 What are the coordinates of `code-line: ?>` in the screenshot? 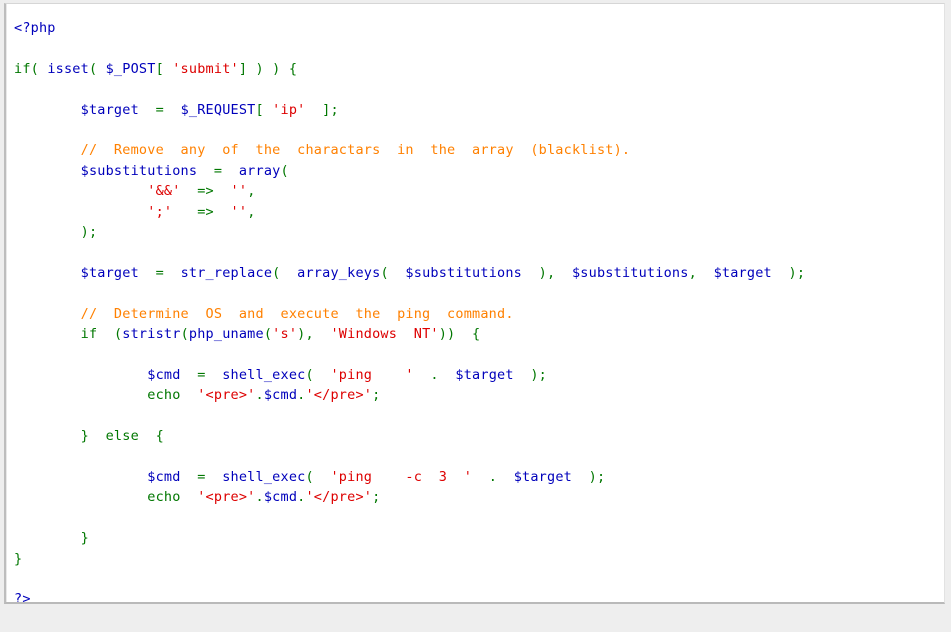 It's located at (22, 597).